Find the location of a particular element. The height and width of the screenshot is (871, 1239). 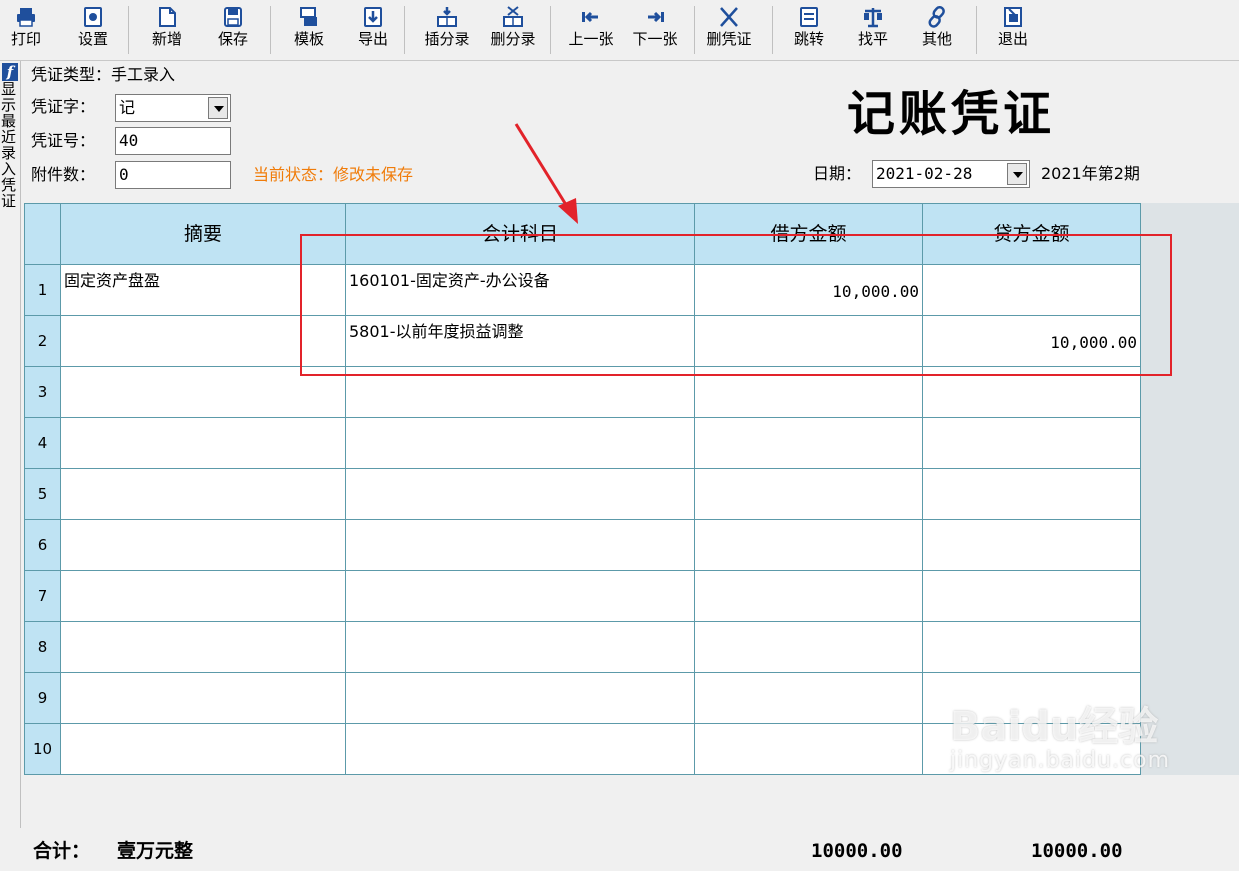

date-value: 2021-02-28 is located at coordinates (924, 173).